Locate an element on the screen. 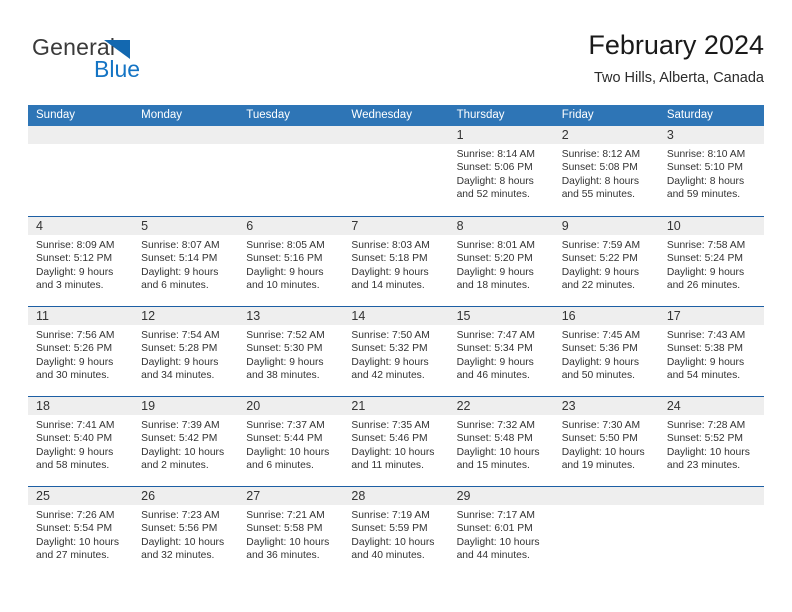 The width and height of the screenshot is (792, 612). day-number: 14 is located at coordinates (358, 316).